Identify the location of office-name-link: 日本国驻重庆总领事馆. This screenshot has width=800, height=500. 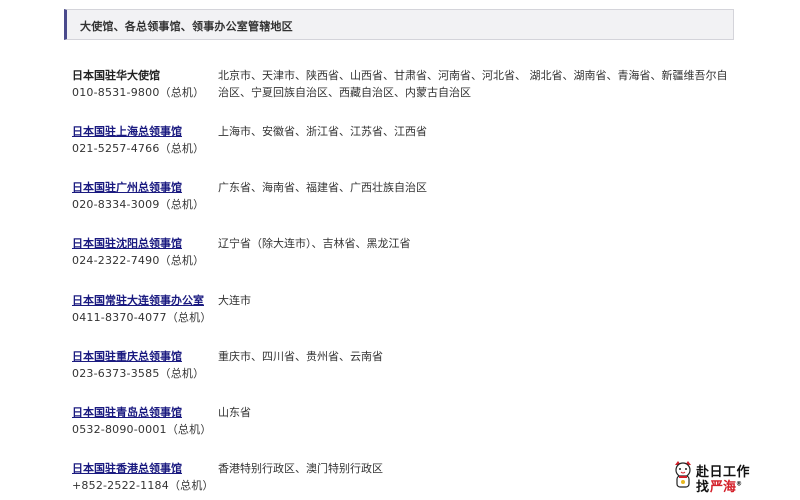
(127, 356).